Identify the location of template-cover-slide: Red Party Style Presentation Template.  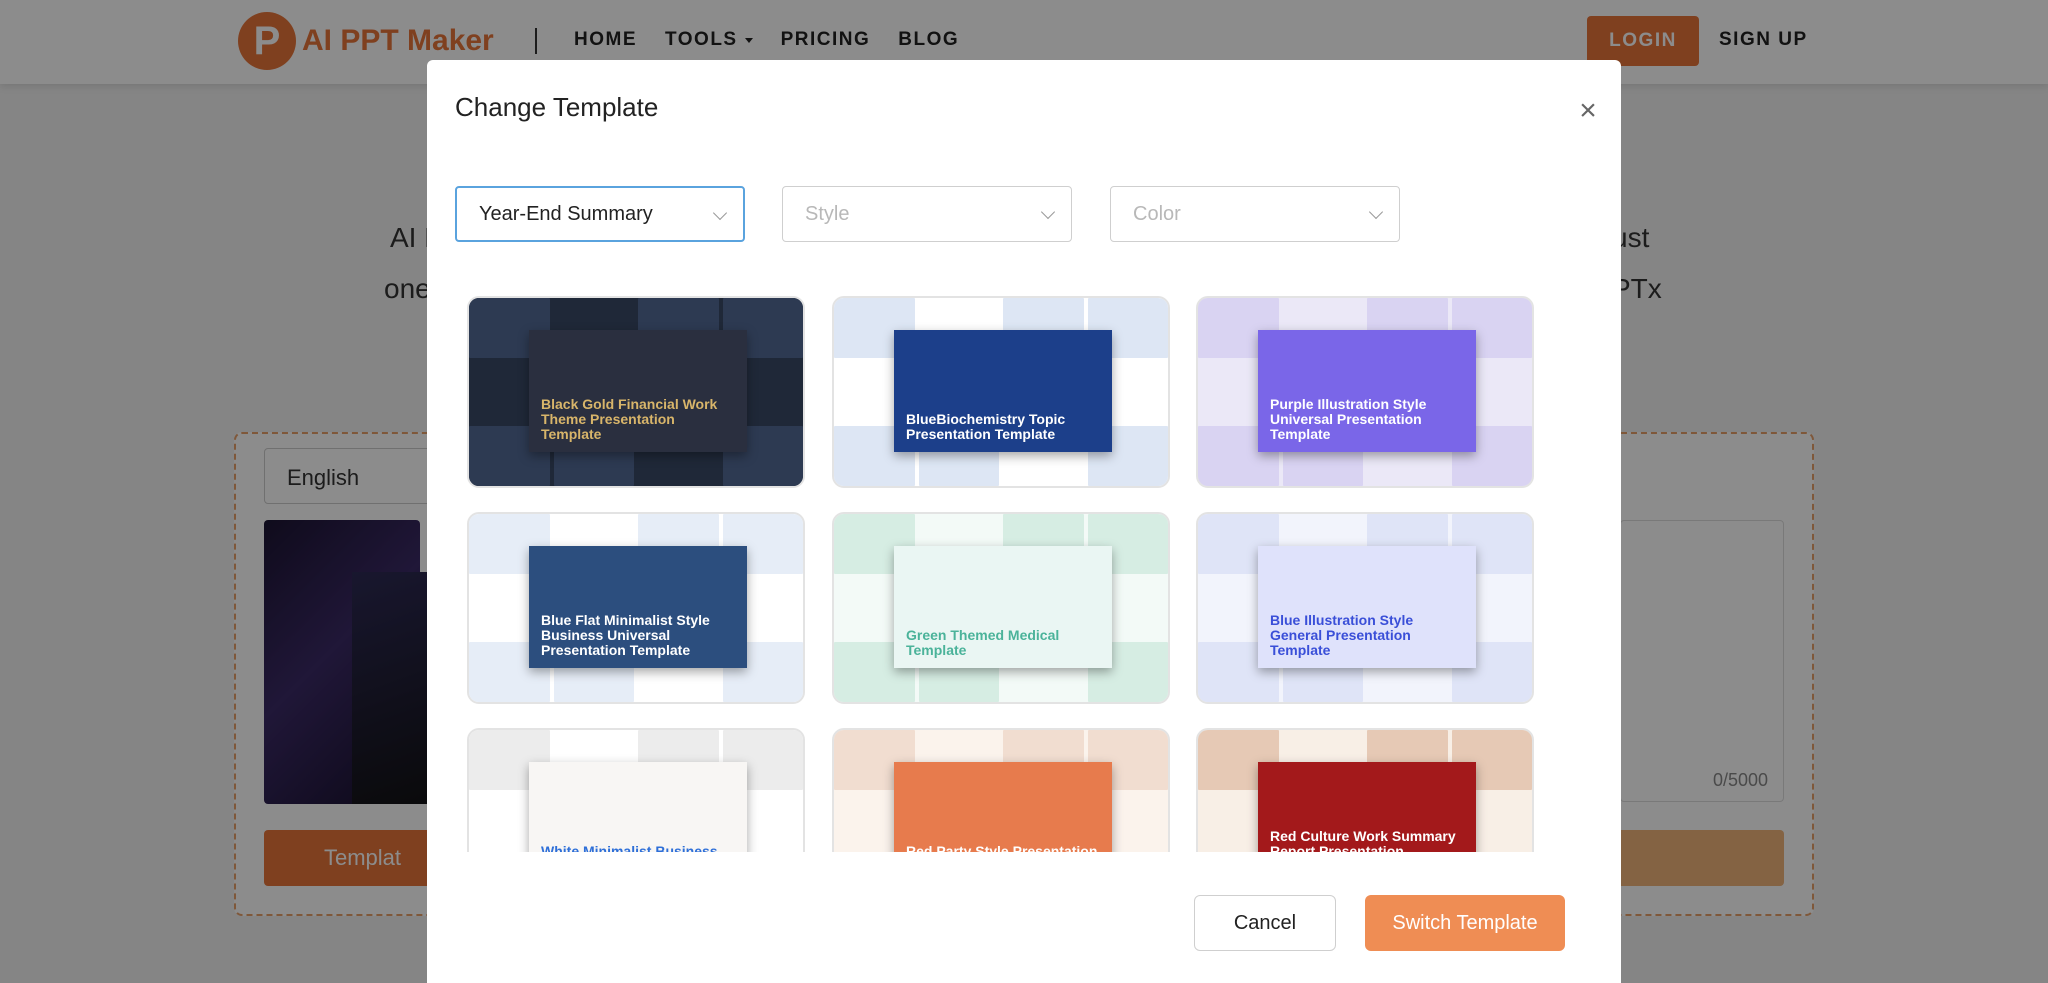
(1003, 807).